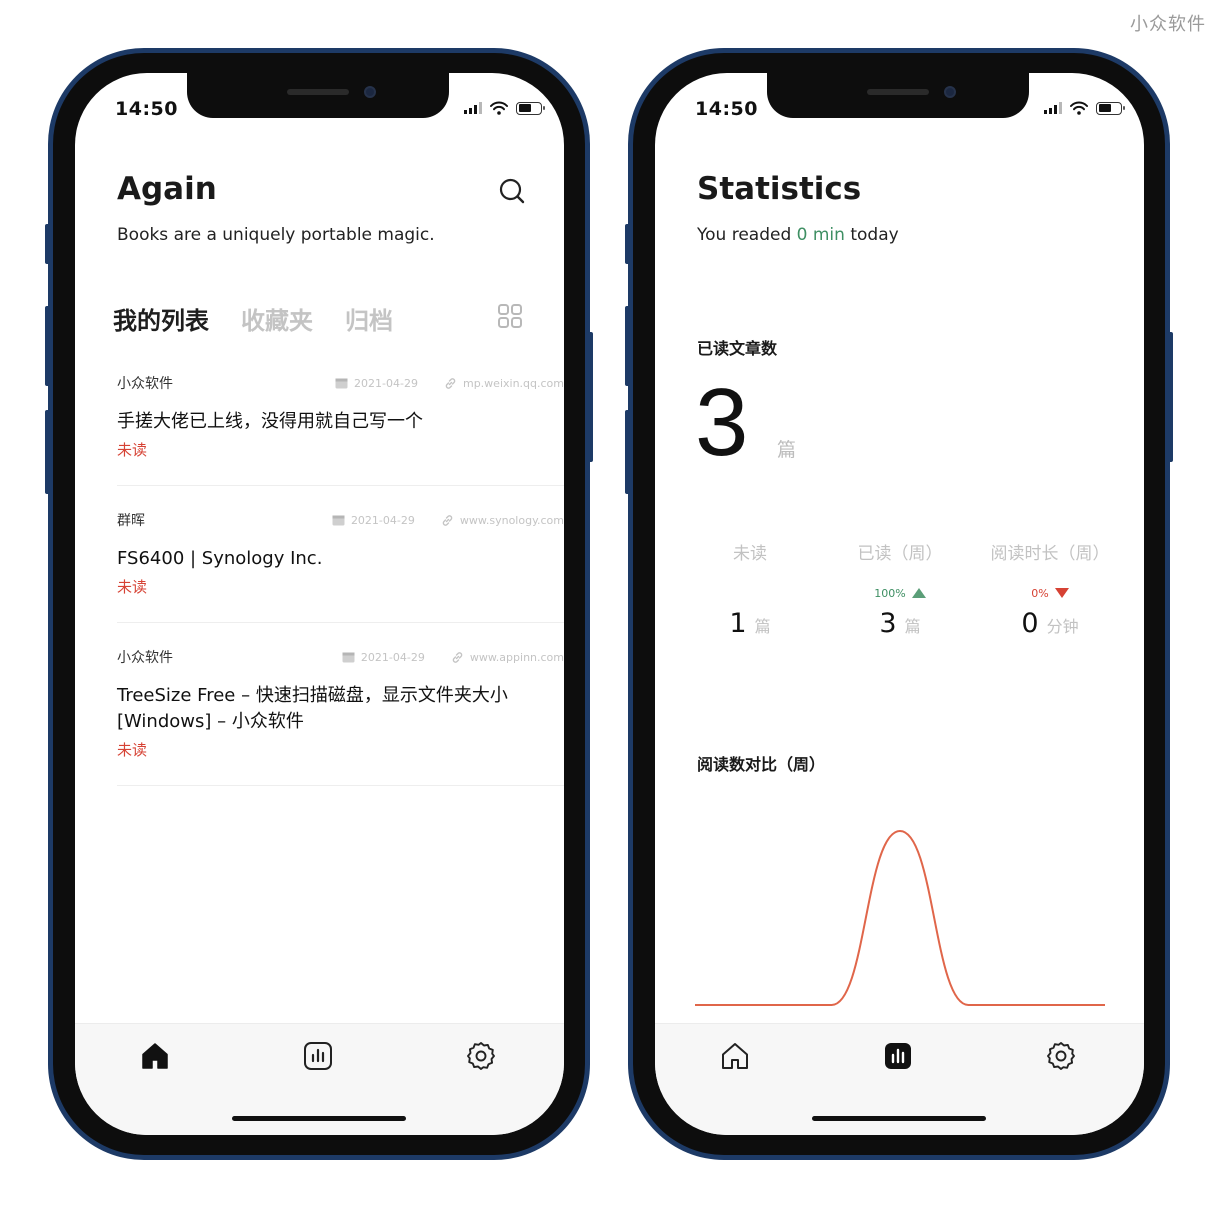 The image size is (1218, 1207). I want to click on article-domain: www.appinn.com, so click(516, 657).